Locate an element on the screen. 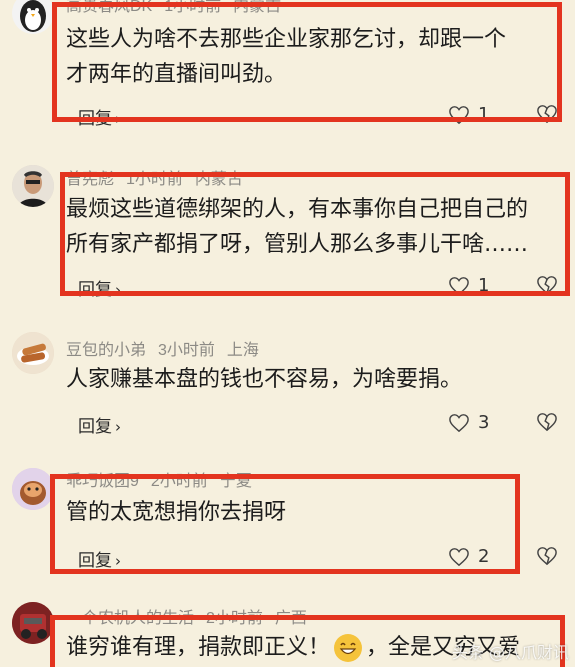 The height and width of the screenshot is (667, 575). watermark: 头条 @八爪财讯 is located at coordinates (510, 652).